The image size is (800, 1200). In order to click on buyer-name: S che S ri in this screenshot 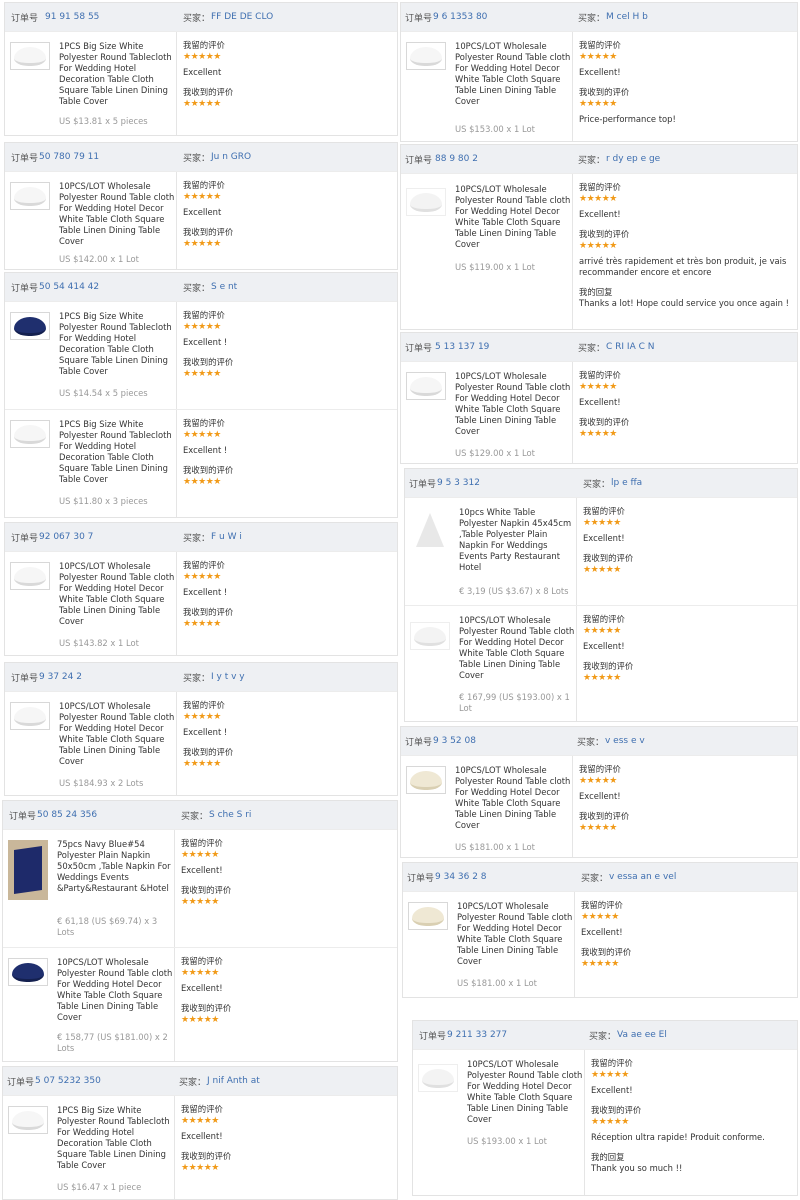, I will do `click(230, 815)`.